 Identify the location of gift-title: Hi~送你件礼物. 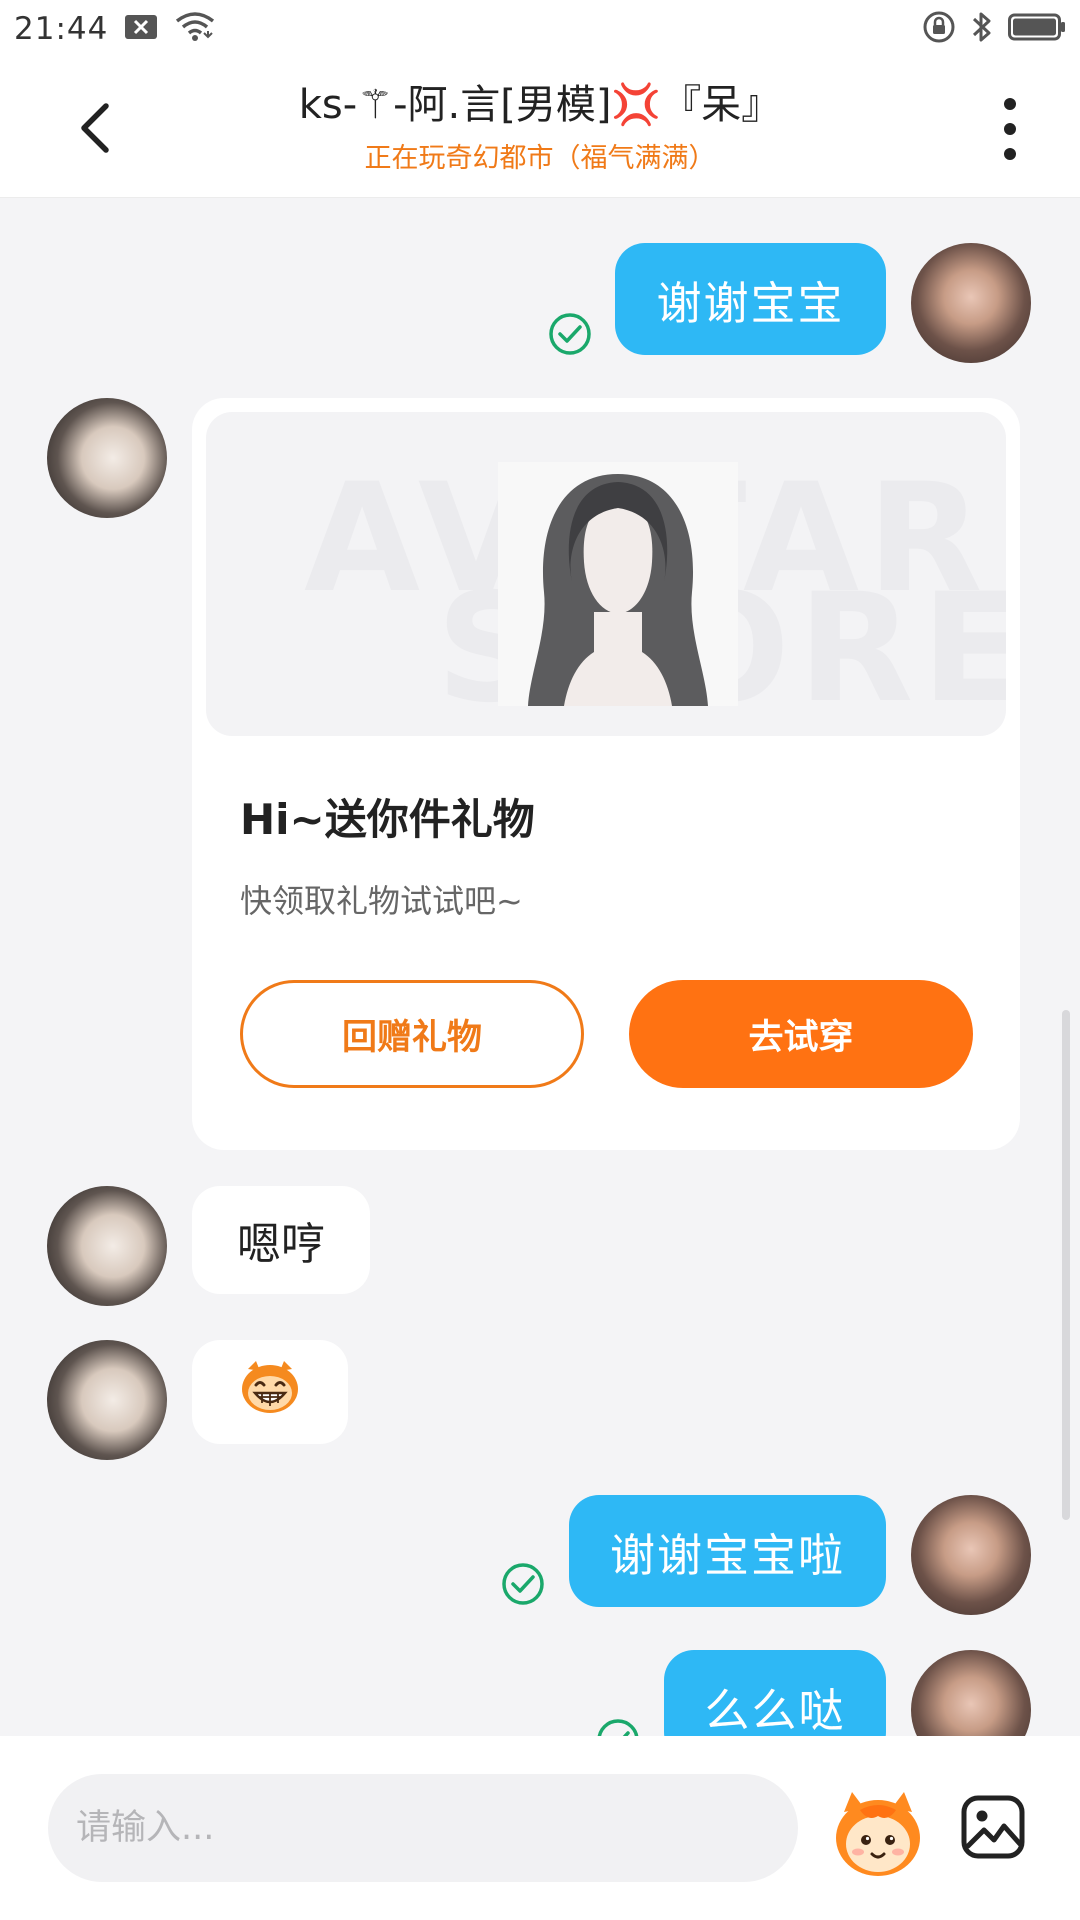
(387, 819).